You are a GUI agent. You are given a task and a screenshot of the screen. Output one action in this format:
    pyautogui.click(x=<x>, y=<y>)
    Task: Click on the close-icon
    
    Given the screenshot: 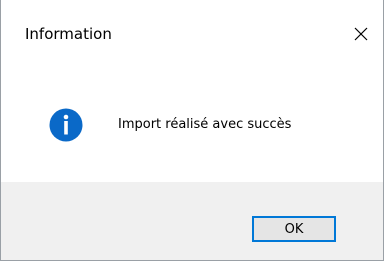 What is the action you would take?
    pyautogui.click(x=361, y=34)
    